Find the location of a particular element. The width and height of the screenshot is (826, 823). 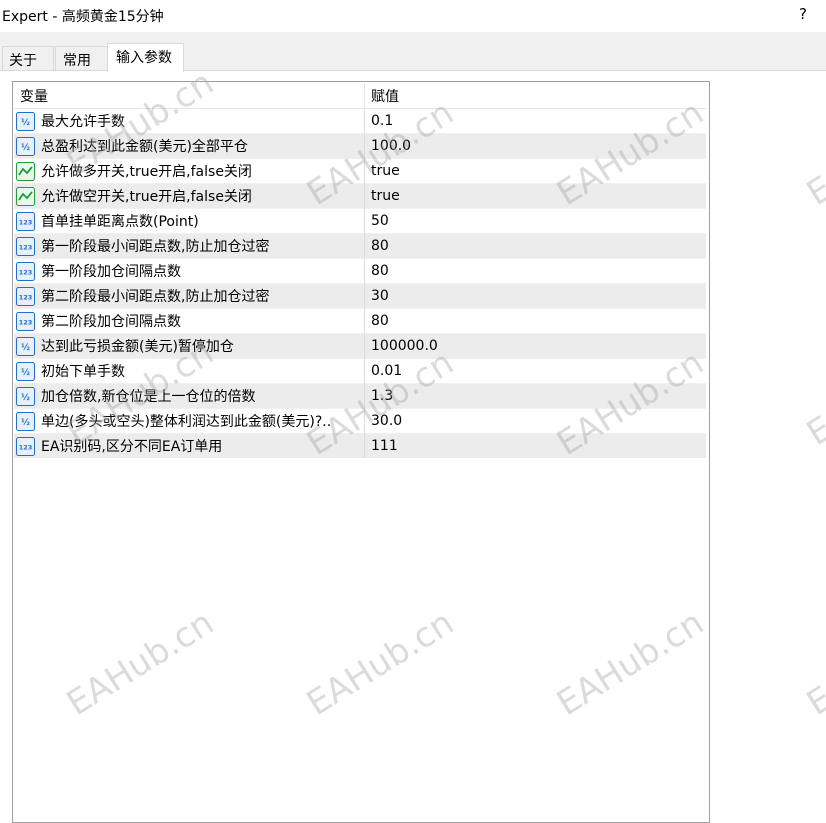

table-row: ½ 初始下单手数 0.01 is located at coordinates (360, 371).